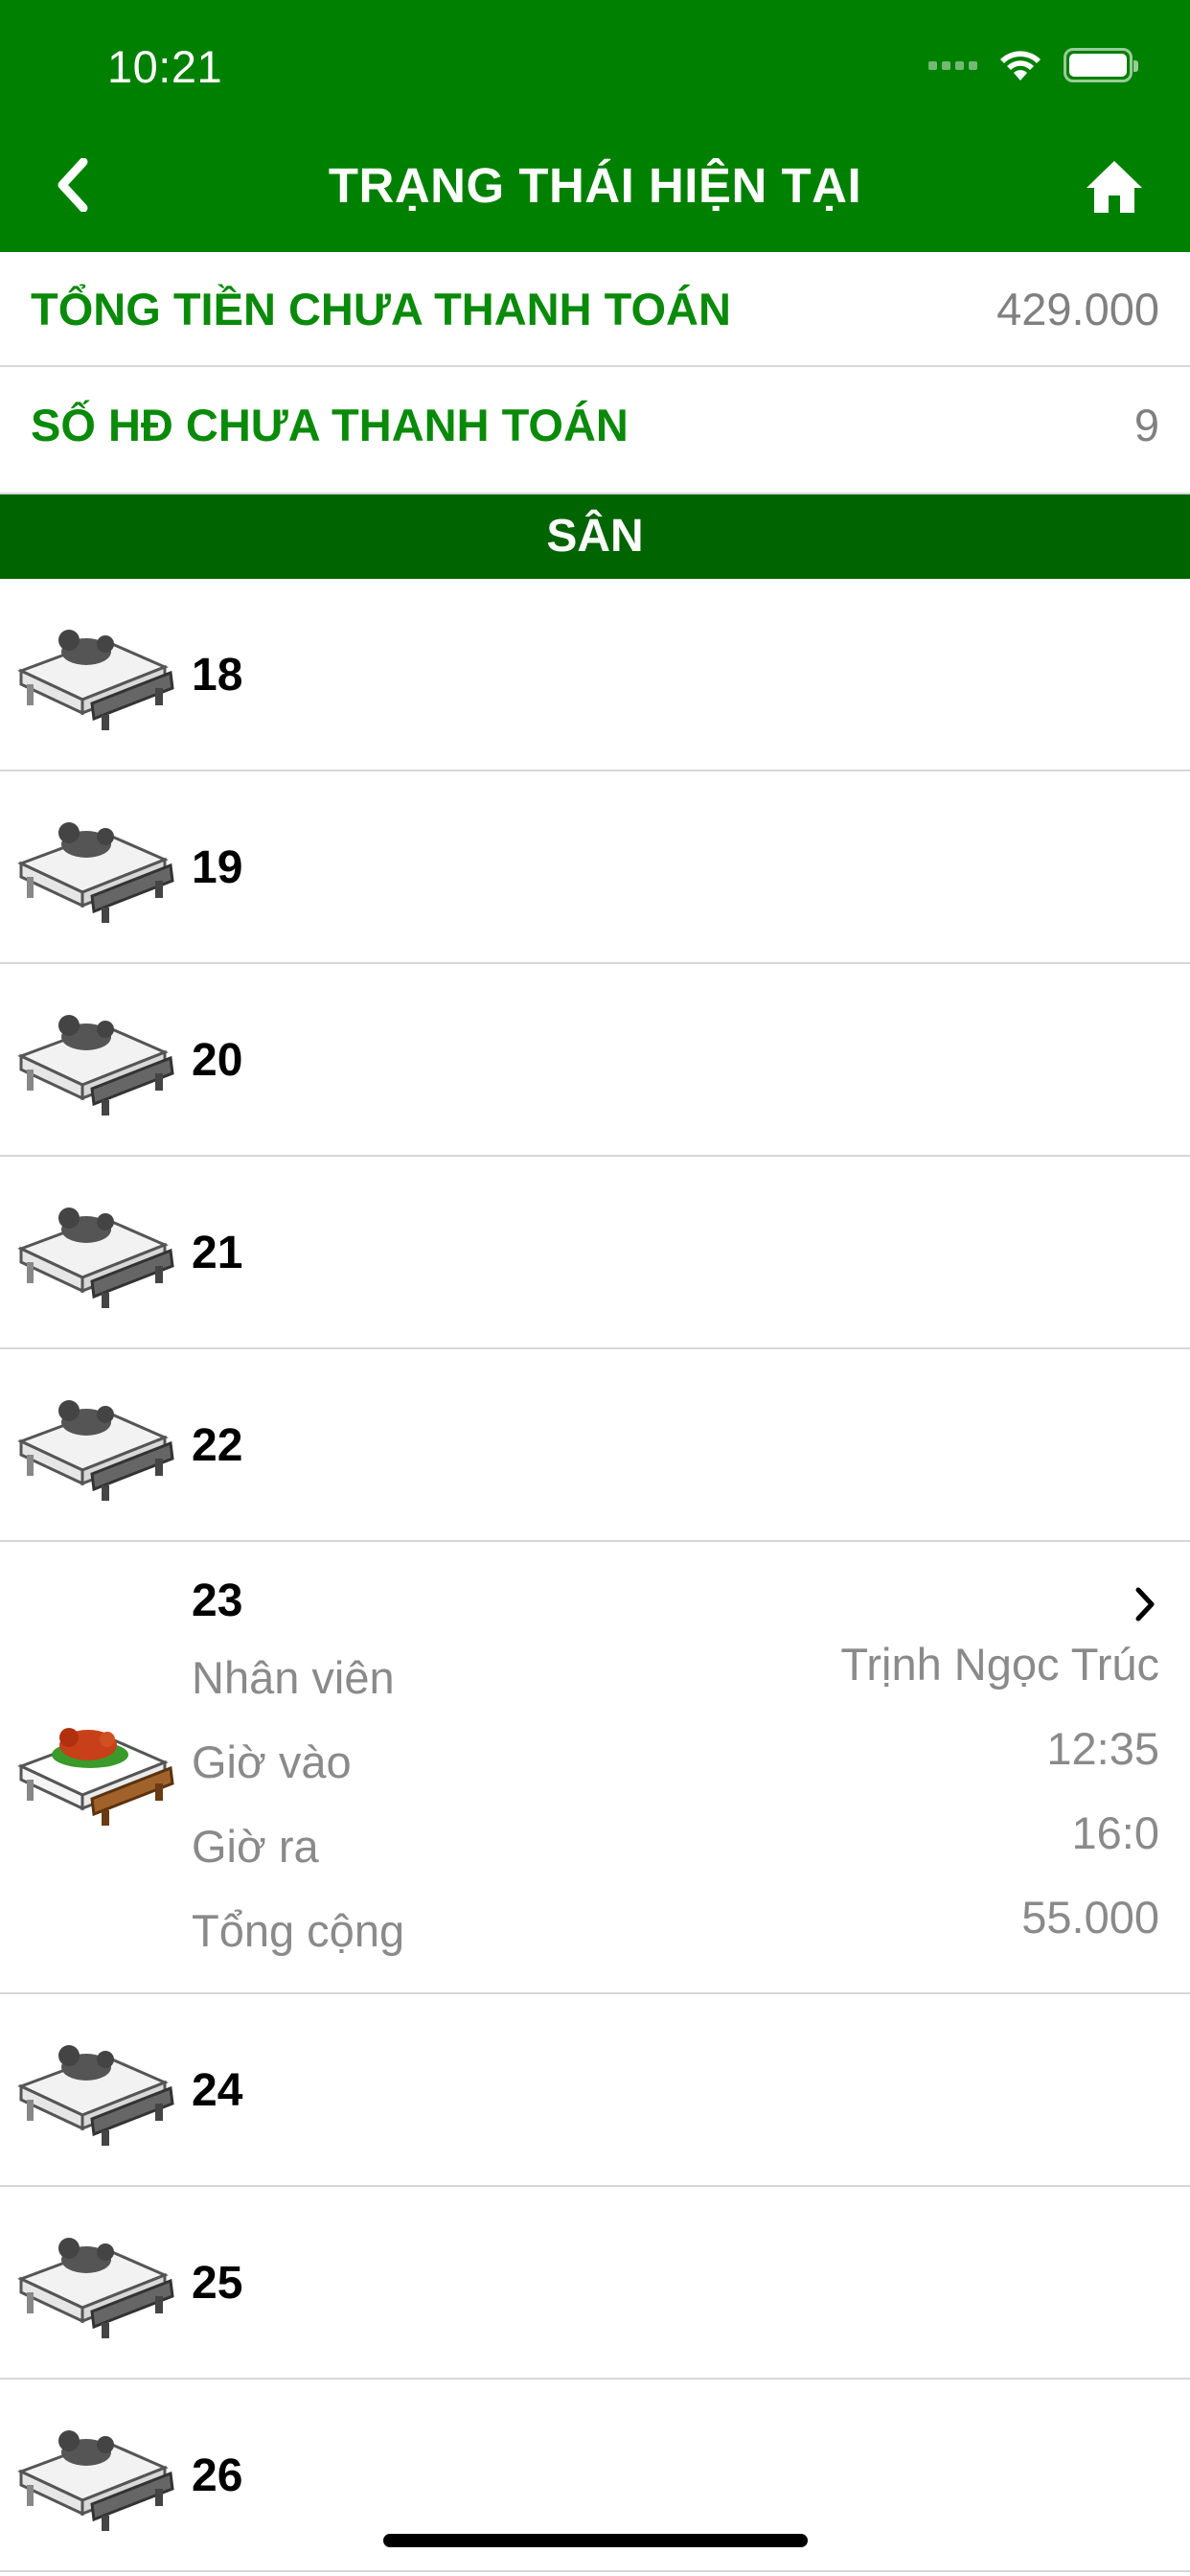  Describe the element at coordinates (218, 2283) in the screenshot. I see `table-name: 25` at that location.